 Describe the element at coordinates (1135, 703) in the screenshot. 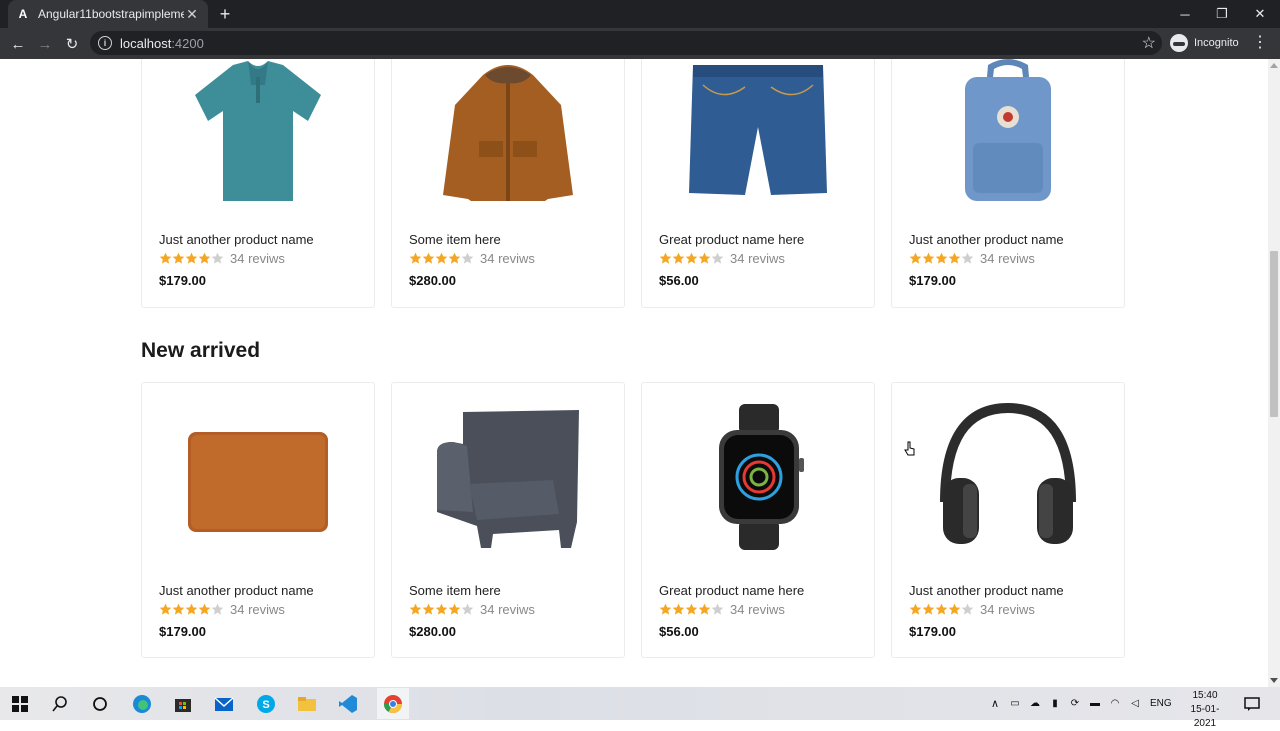

I see `volume-icon: ◁` at that location.